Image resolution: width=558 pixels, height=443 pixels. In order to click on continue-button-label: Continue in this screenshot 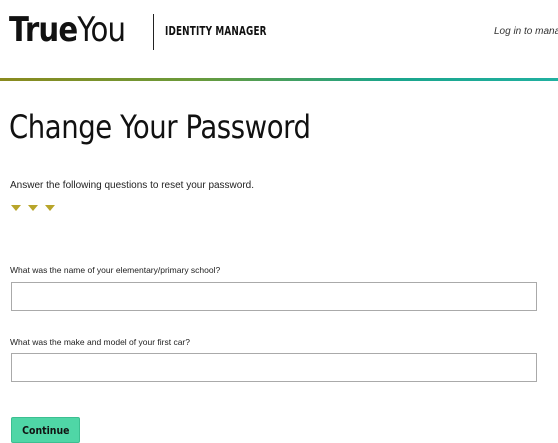, I will do `click(45, 430)`.